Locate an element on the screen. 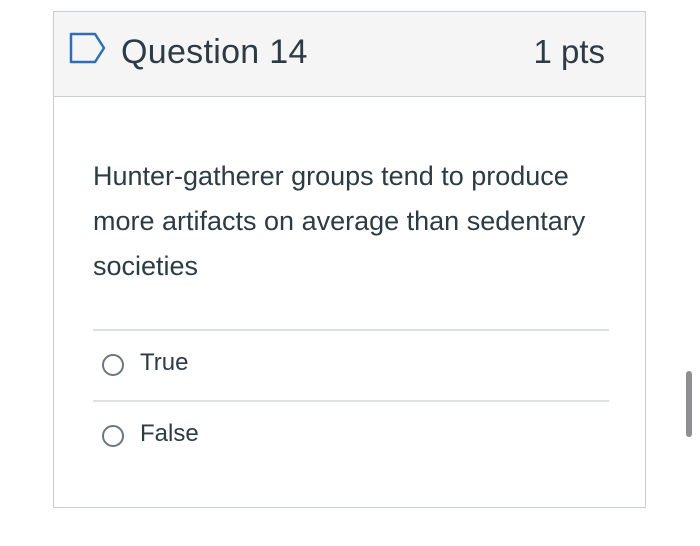  question-title: Question 14 is located at coordinates (214, 52).